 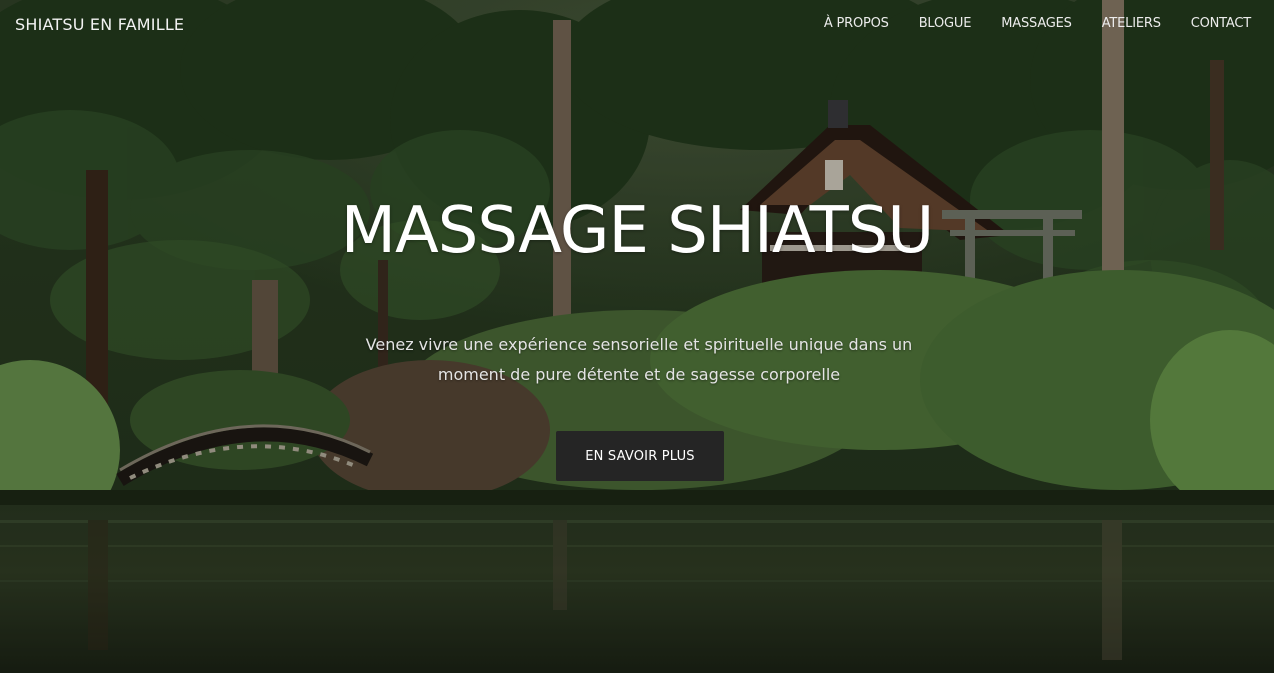 I want to click on site-brand-link: SHIATSU EN FAMILLE, so click(x=99, y=24).